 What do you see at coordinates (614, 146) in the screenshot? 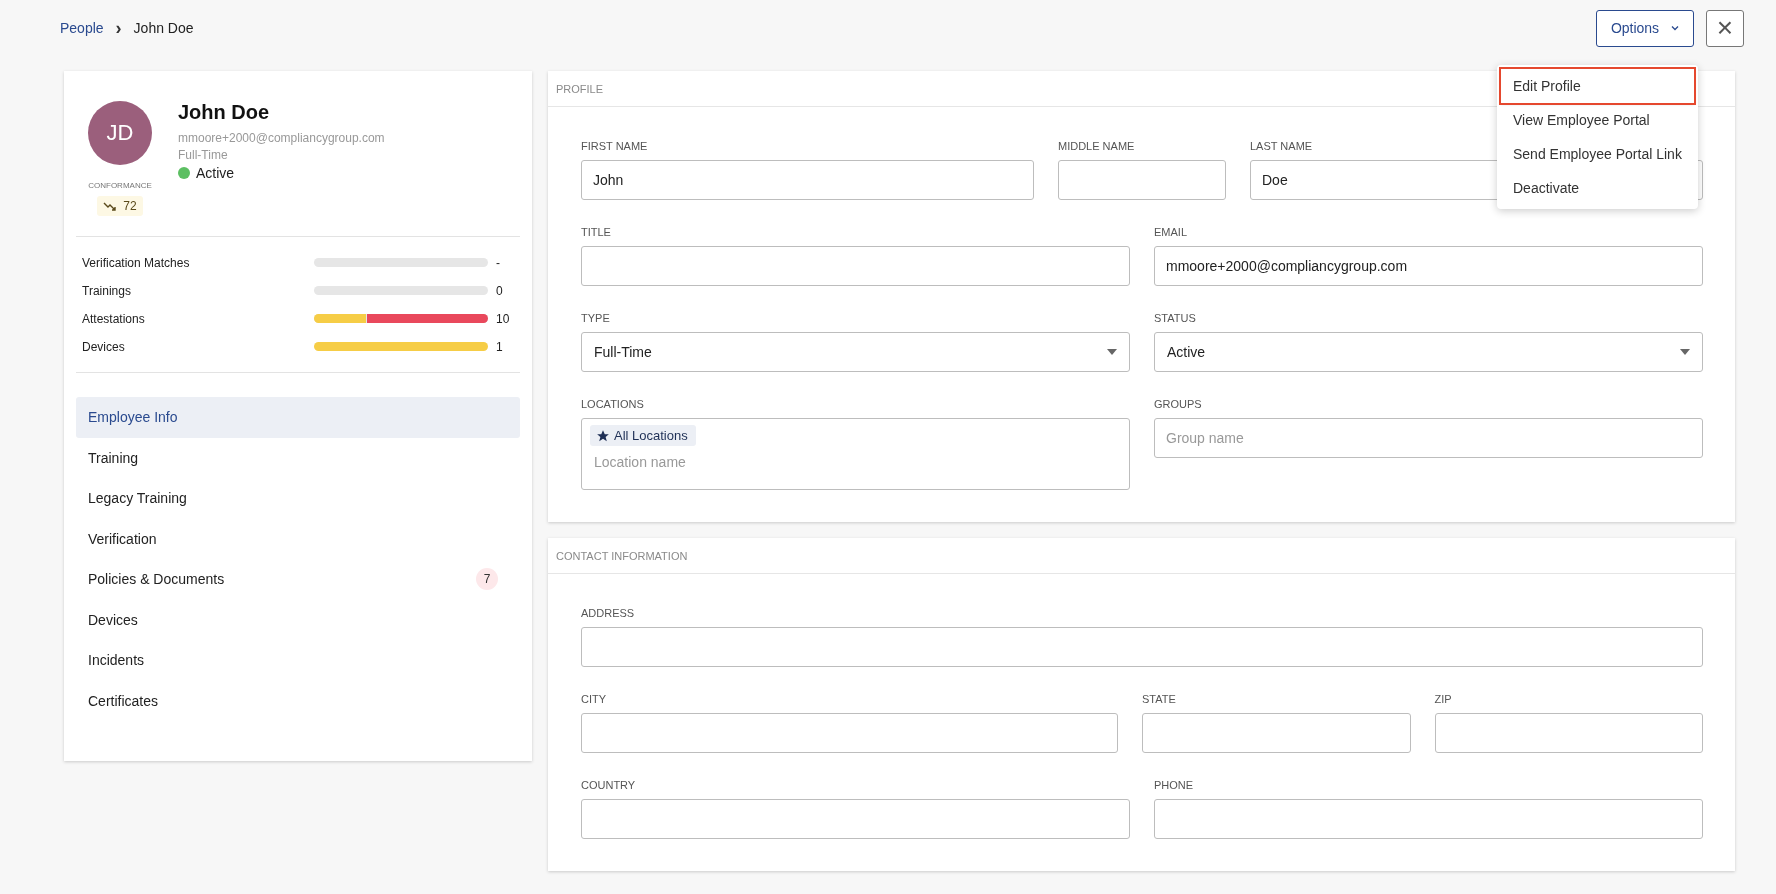
I see `field-label: FIRST NAME` at bounding box center [614, 146].